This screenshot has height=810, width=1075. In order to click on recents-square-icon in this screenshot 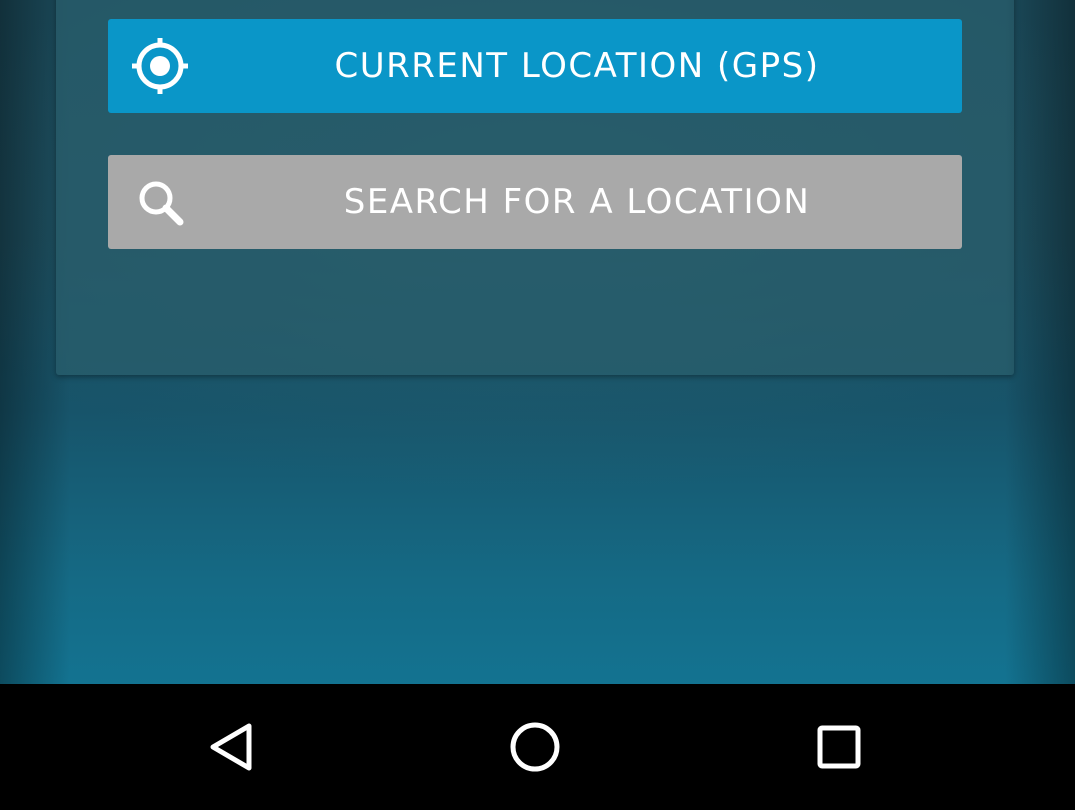, I will do `click(839, 747)`.